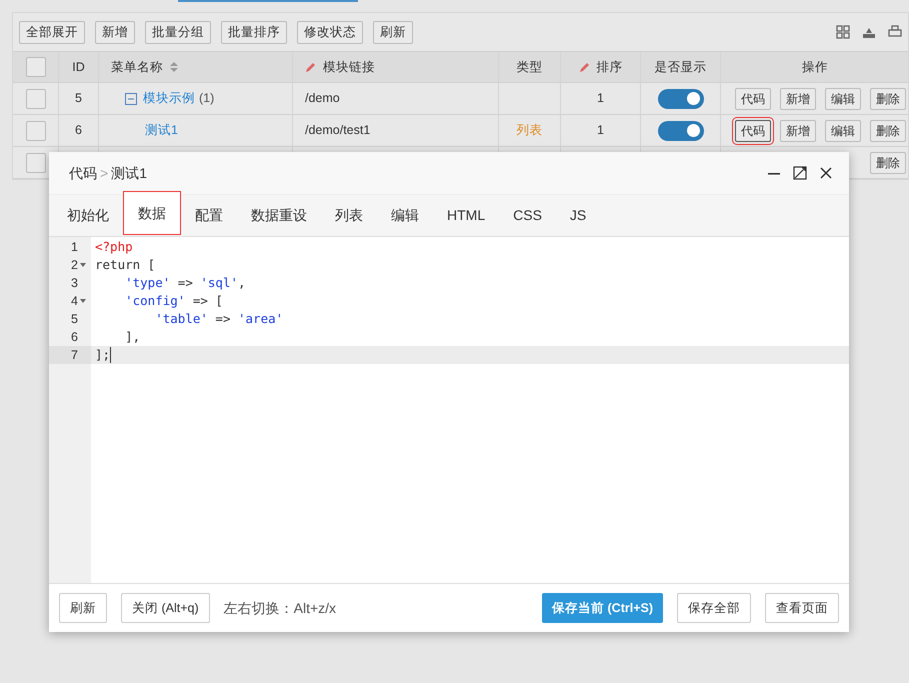 The height and width of the screenshot is (683, 909). What do you see at coordinates (280, 608) in the screenshot?
I see `shortcut-hint: 左右切换：Alt+z/x` at bounding box center [280, 608].